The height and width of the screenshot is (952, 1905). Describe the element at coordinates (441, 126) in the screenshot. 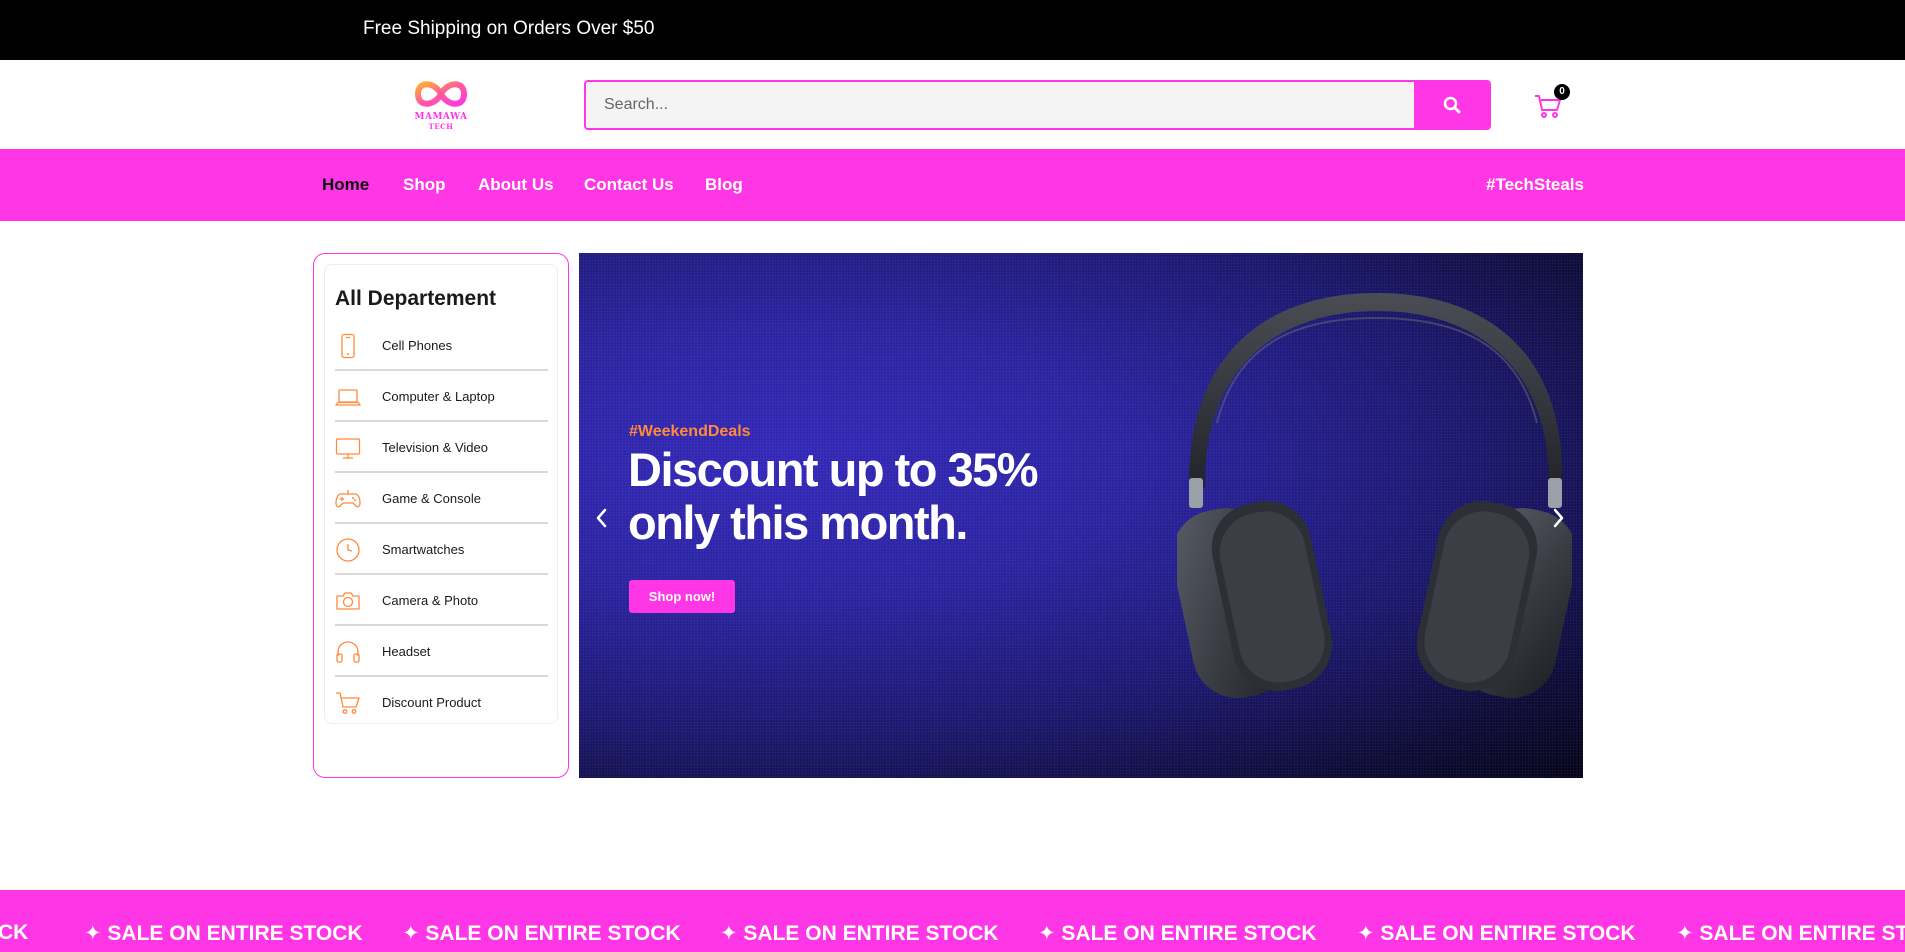

I see `logo-sub: TECH` at that location.